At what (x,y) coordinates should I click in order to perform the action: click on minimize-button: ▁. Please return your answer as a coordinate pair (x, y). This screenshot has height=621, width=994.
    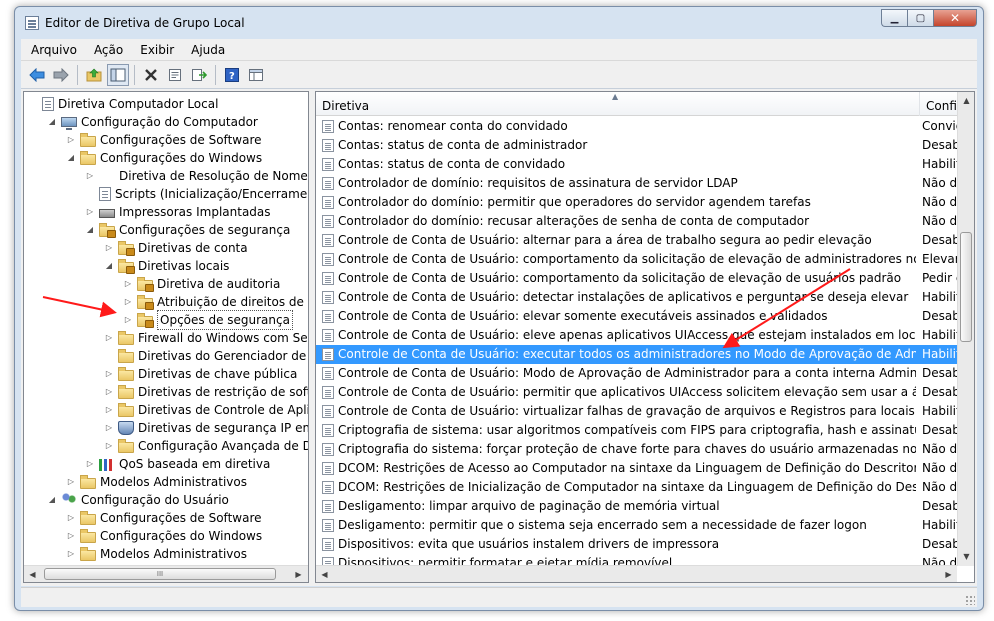
    Looking at the image, I should click on (894, 18).